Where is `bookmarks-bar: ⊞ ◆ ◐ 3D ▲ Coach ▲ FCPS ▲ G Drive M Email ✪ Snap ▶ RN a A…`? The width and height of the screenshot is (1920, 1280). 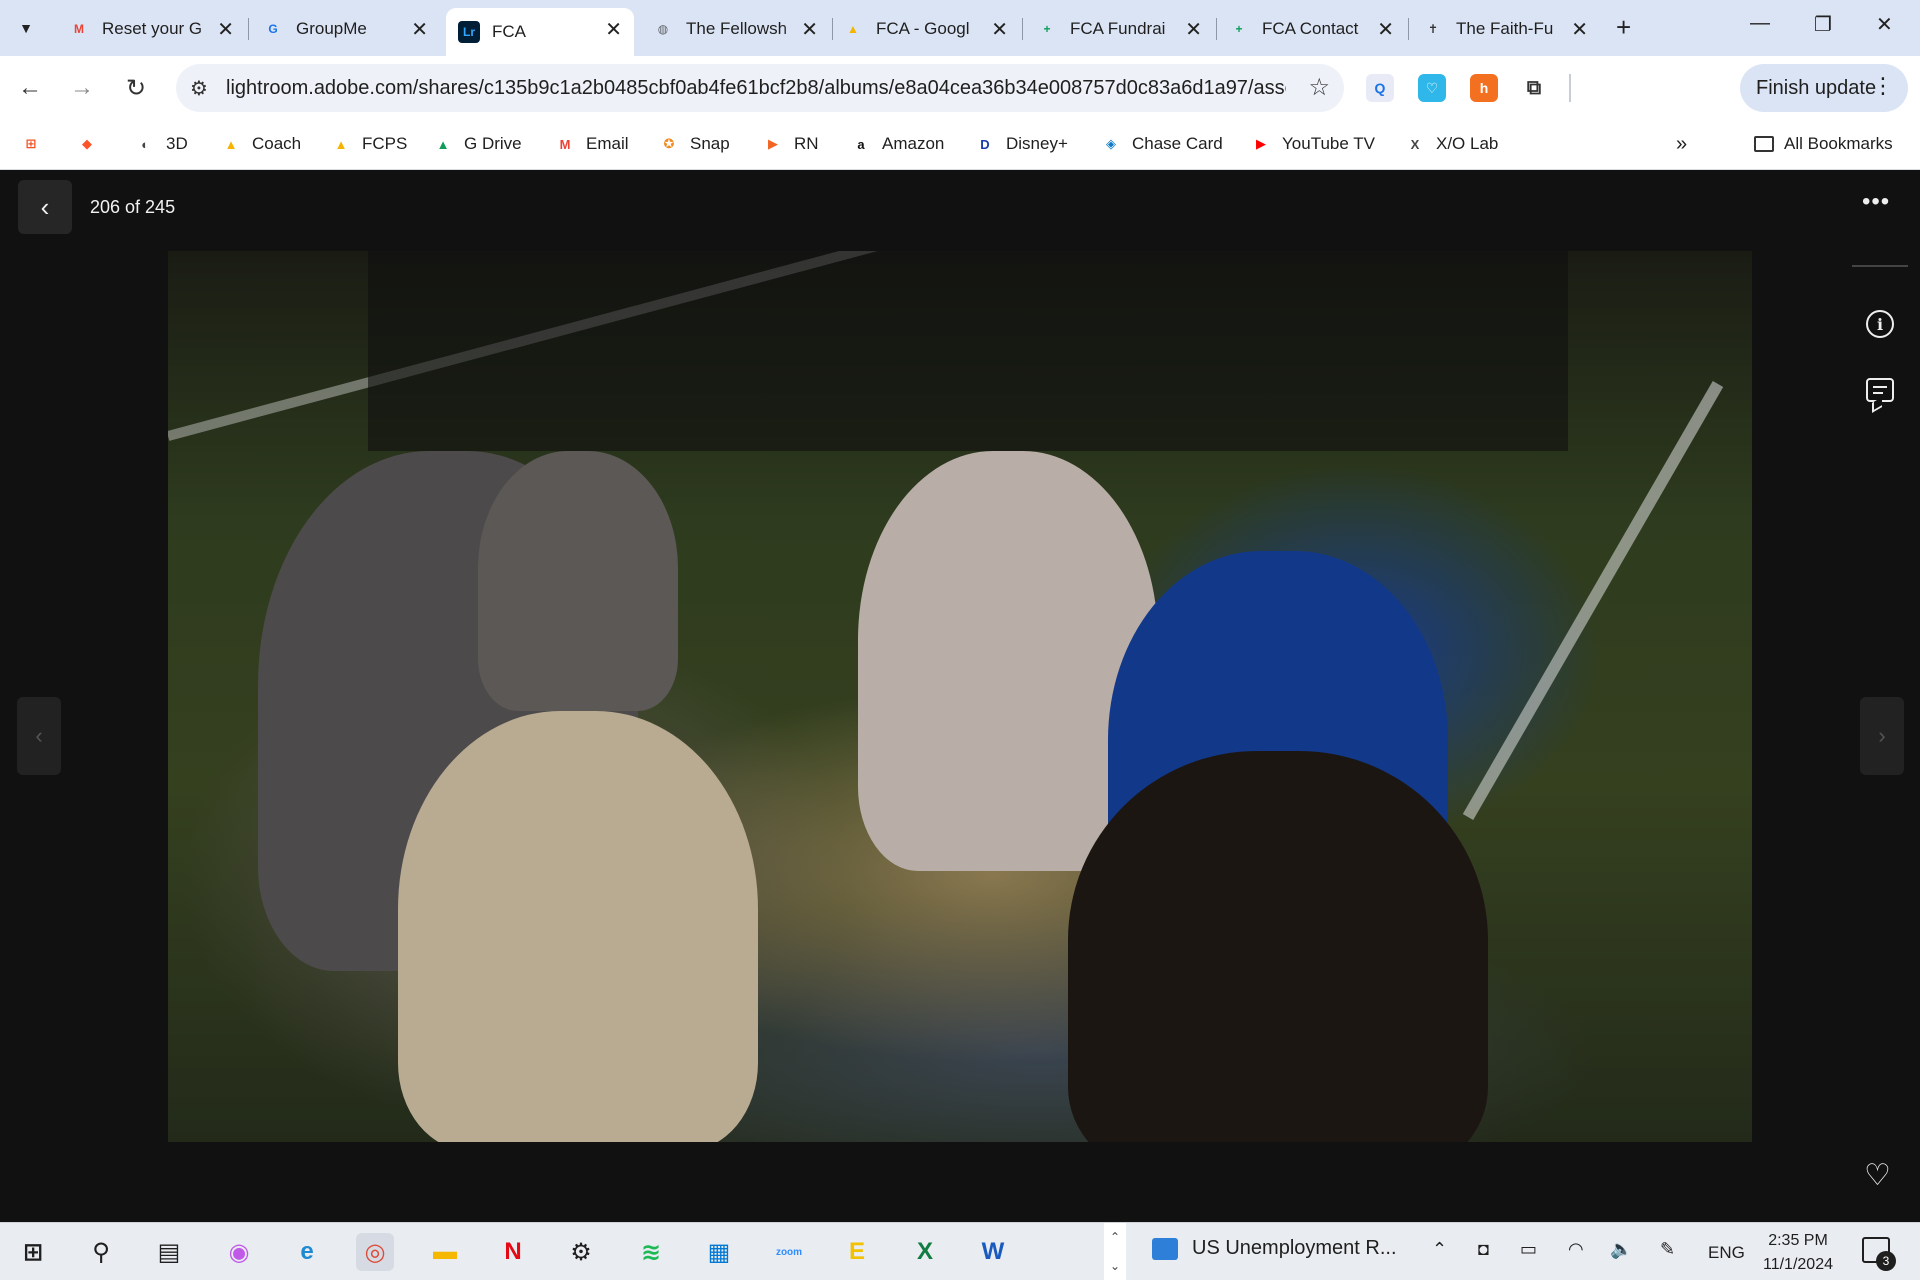
bookmarks-bar: ⊞ ◆ ◐ 3D ▲ Coach ▲ FCPS ▲ G Drive M Email ✪ Snap ▶ RN a A… is located at coordinates (960, 145).